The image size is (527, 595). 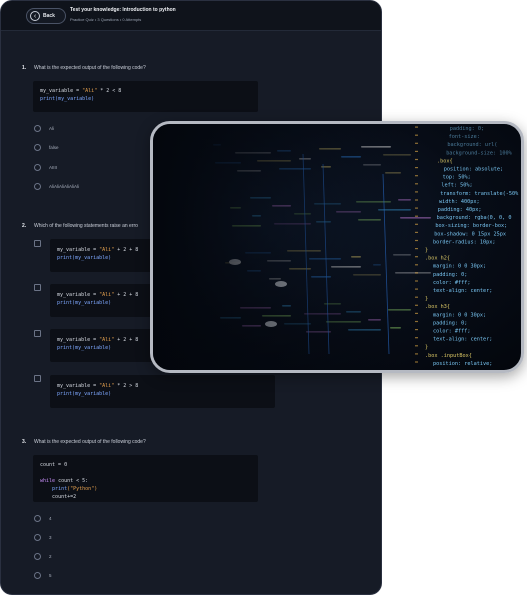 I want to click on q1-option-2-radio, so click(x=37, y=147).